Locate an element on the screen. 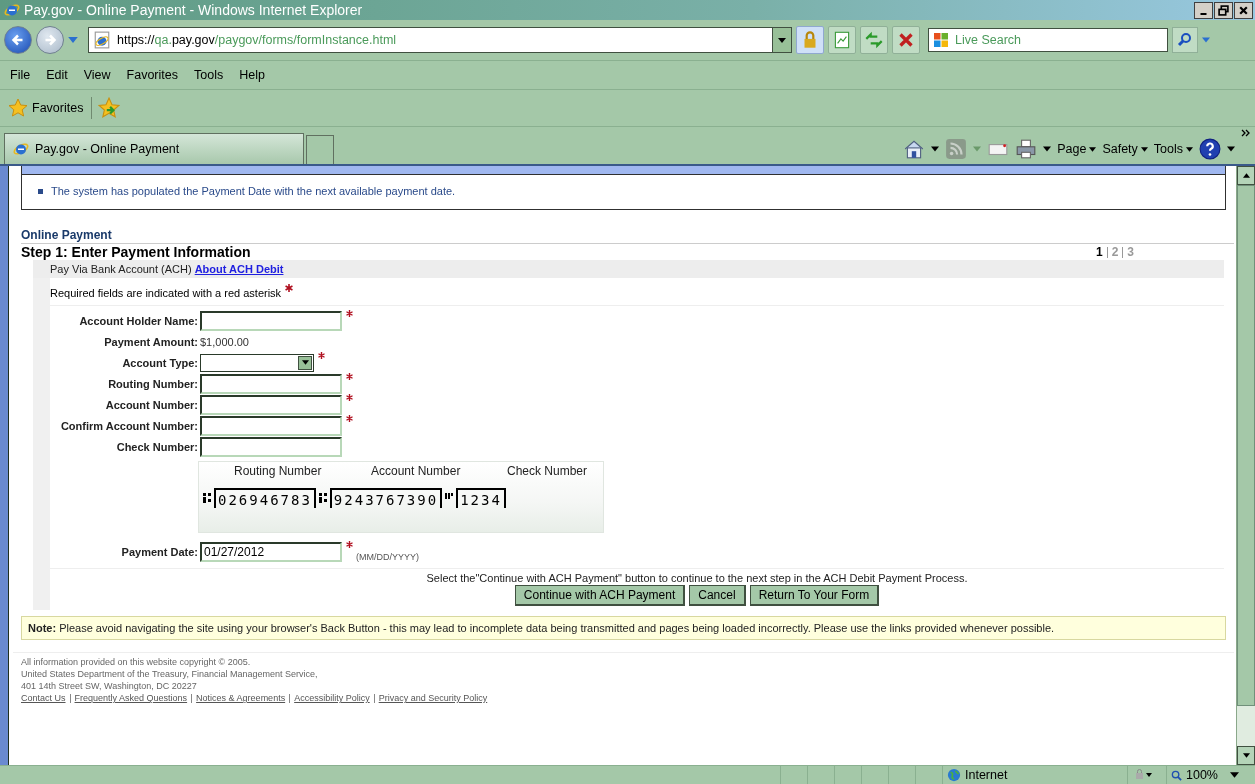  footer-link: Frequently Asked Questions is located at coordinates (131, 698).